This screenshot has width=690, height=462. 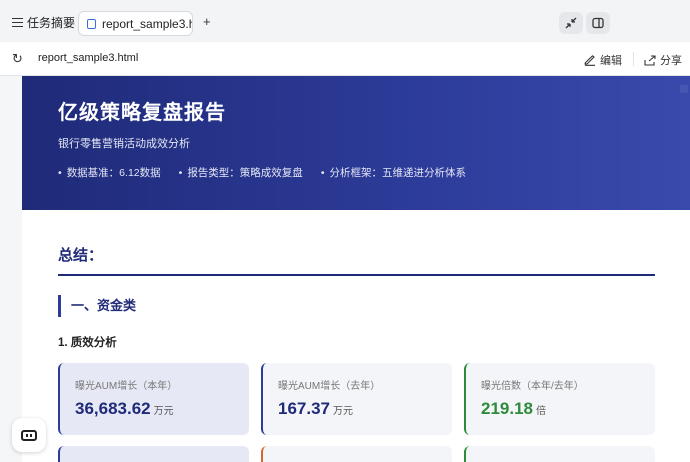 I want to click on metric-unit: 倍, so click(x=541, y=411).